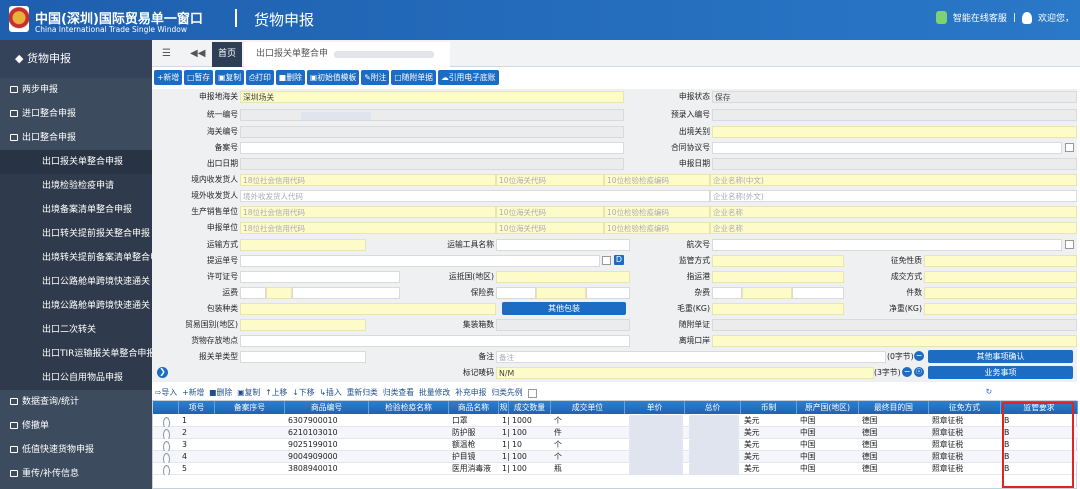 This screenshot has width=1080, height=489. Describe the element at coordinates (368, 180) in the screenshot. I see `consignee-credit-field: 18位社会信用代码` at that location.